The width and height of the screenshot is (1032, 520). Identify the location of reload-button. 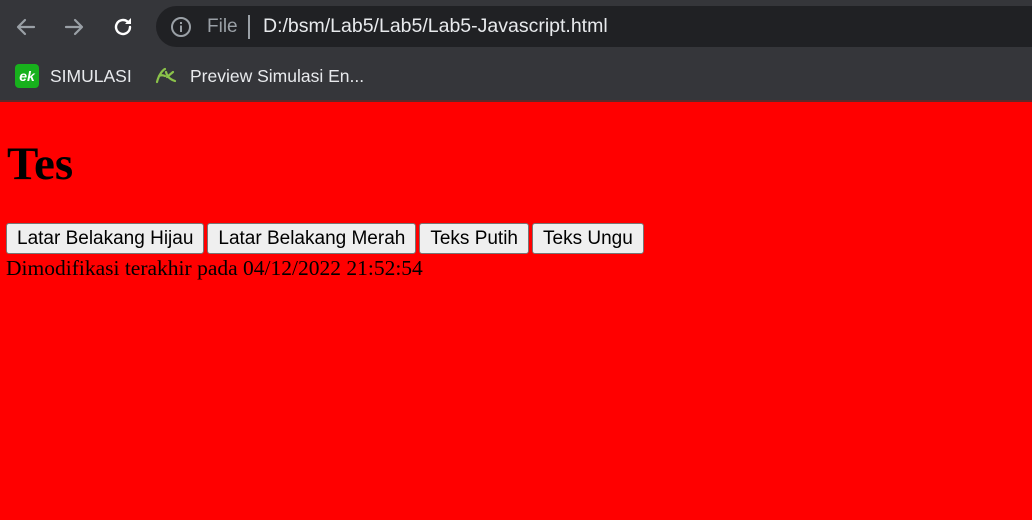
(123, 27).